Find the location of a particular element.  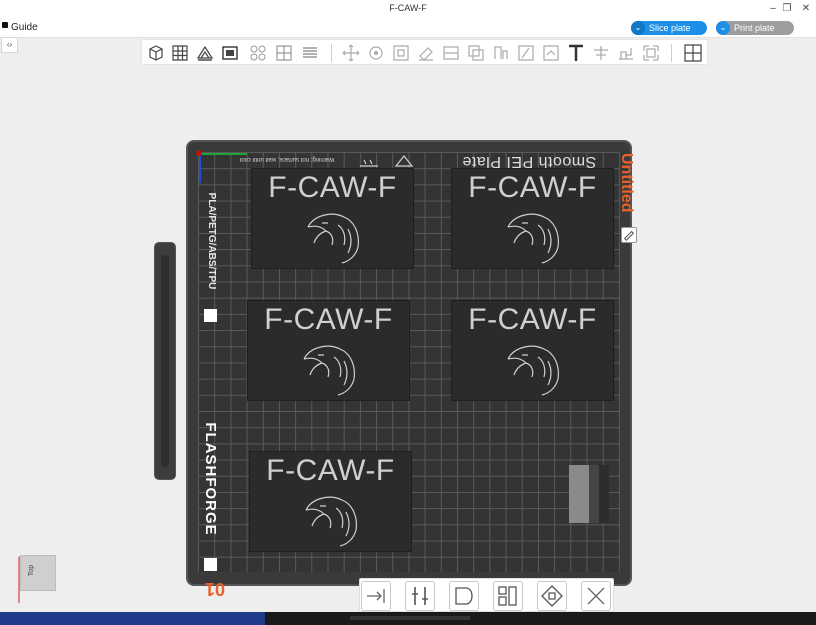

plate-toolbar is located at coordinates (486, 595).